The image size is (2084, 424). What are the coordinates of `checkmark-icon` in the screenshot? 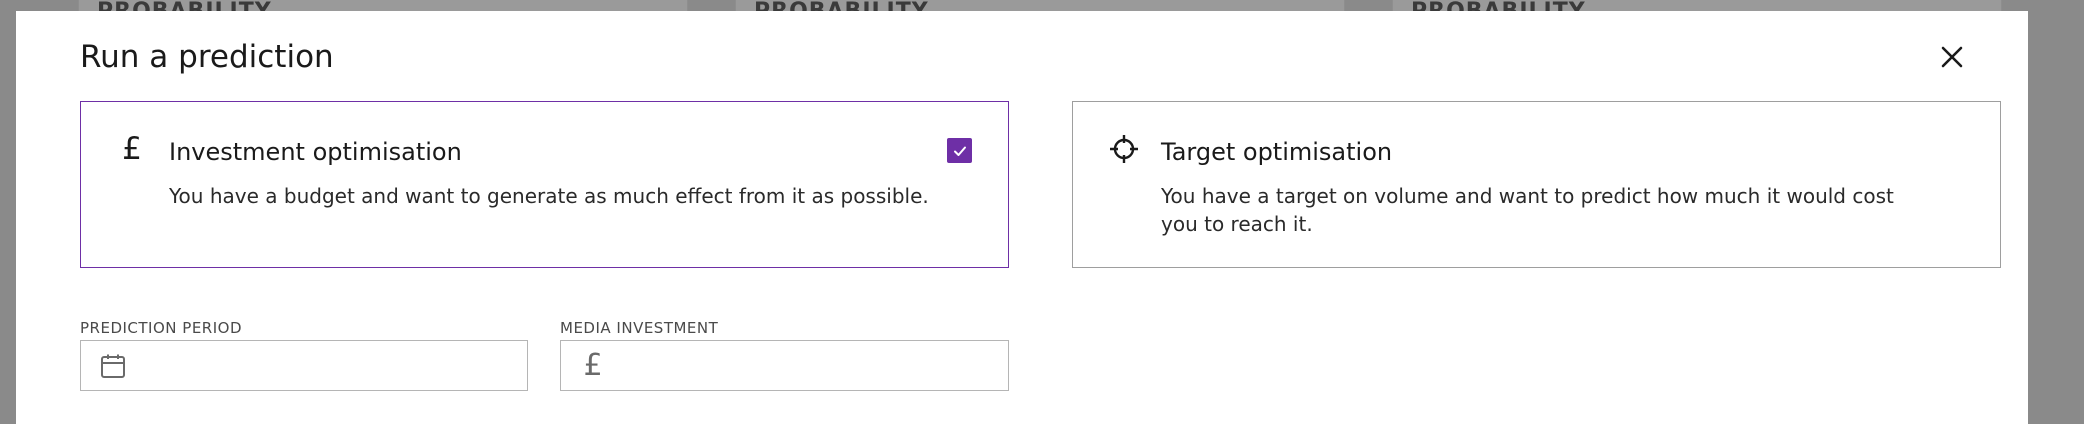 It's located at (959, 151).